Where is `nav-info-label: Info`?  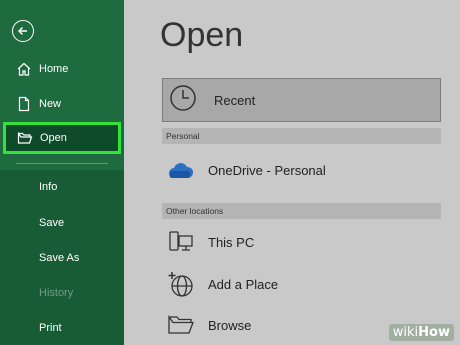
nav-info-label: Info is located at coordinates (48, 187).